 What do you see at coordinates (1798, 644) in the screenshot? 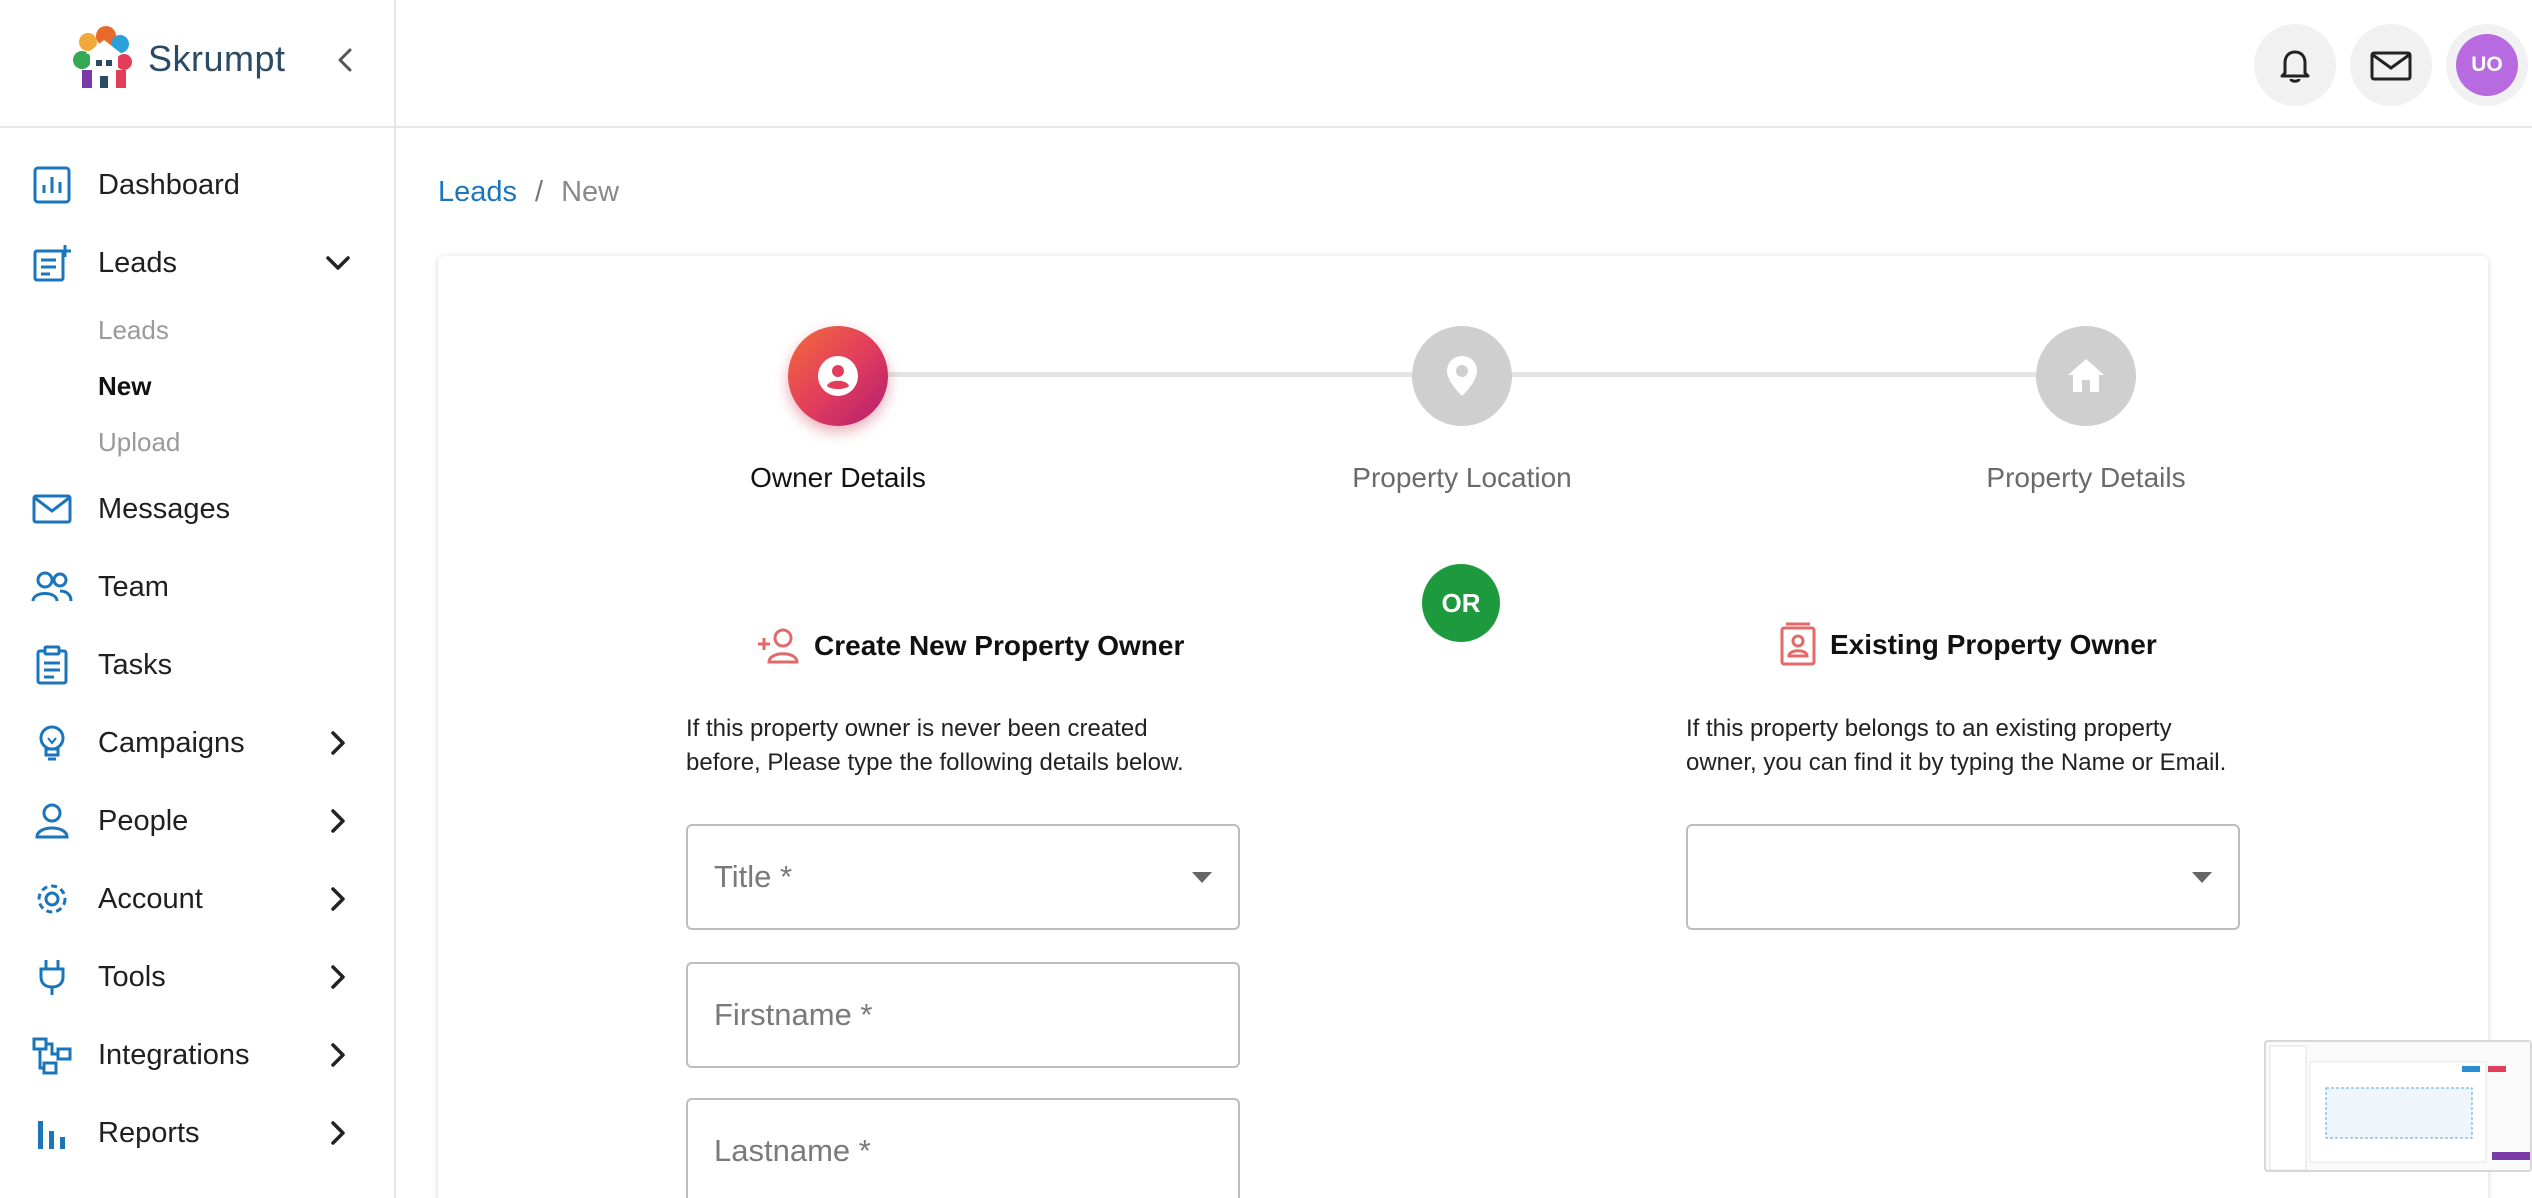
I see `contact-card-icon` at bounding box center [1798, 644].